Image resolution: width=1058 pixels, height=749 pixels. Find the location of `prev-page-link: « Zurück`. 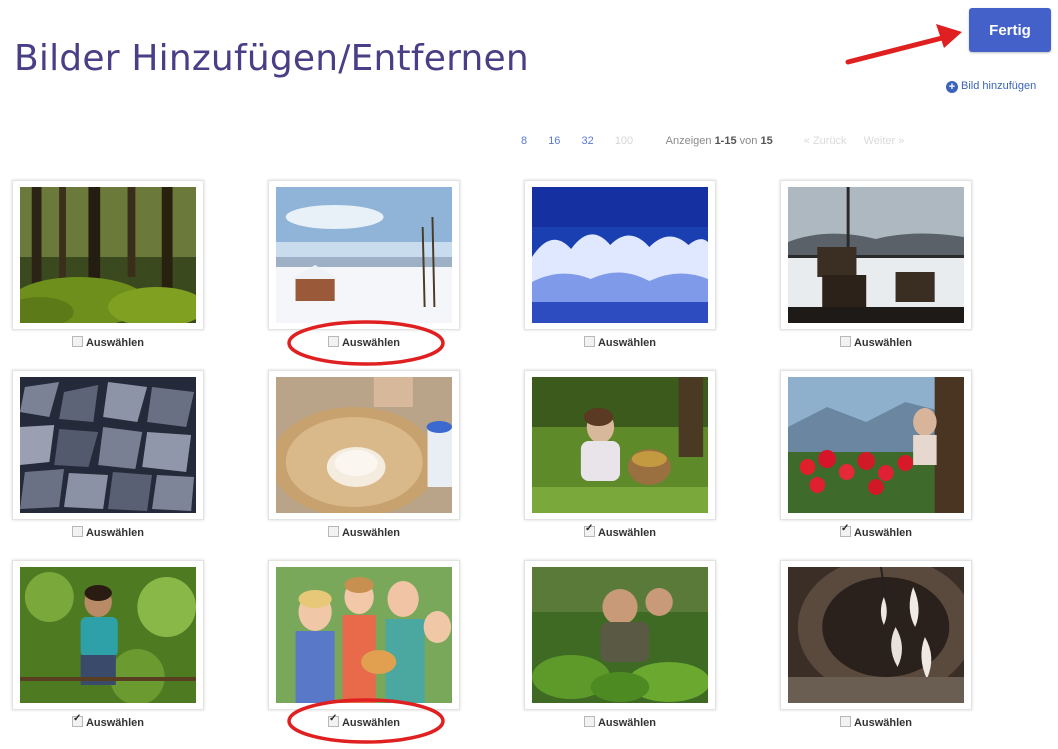

prev-page-link: « Zurück is located at coordinates (825, 141).